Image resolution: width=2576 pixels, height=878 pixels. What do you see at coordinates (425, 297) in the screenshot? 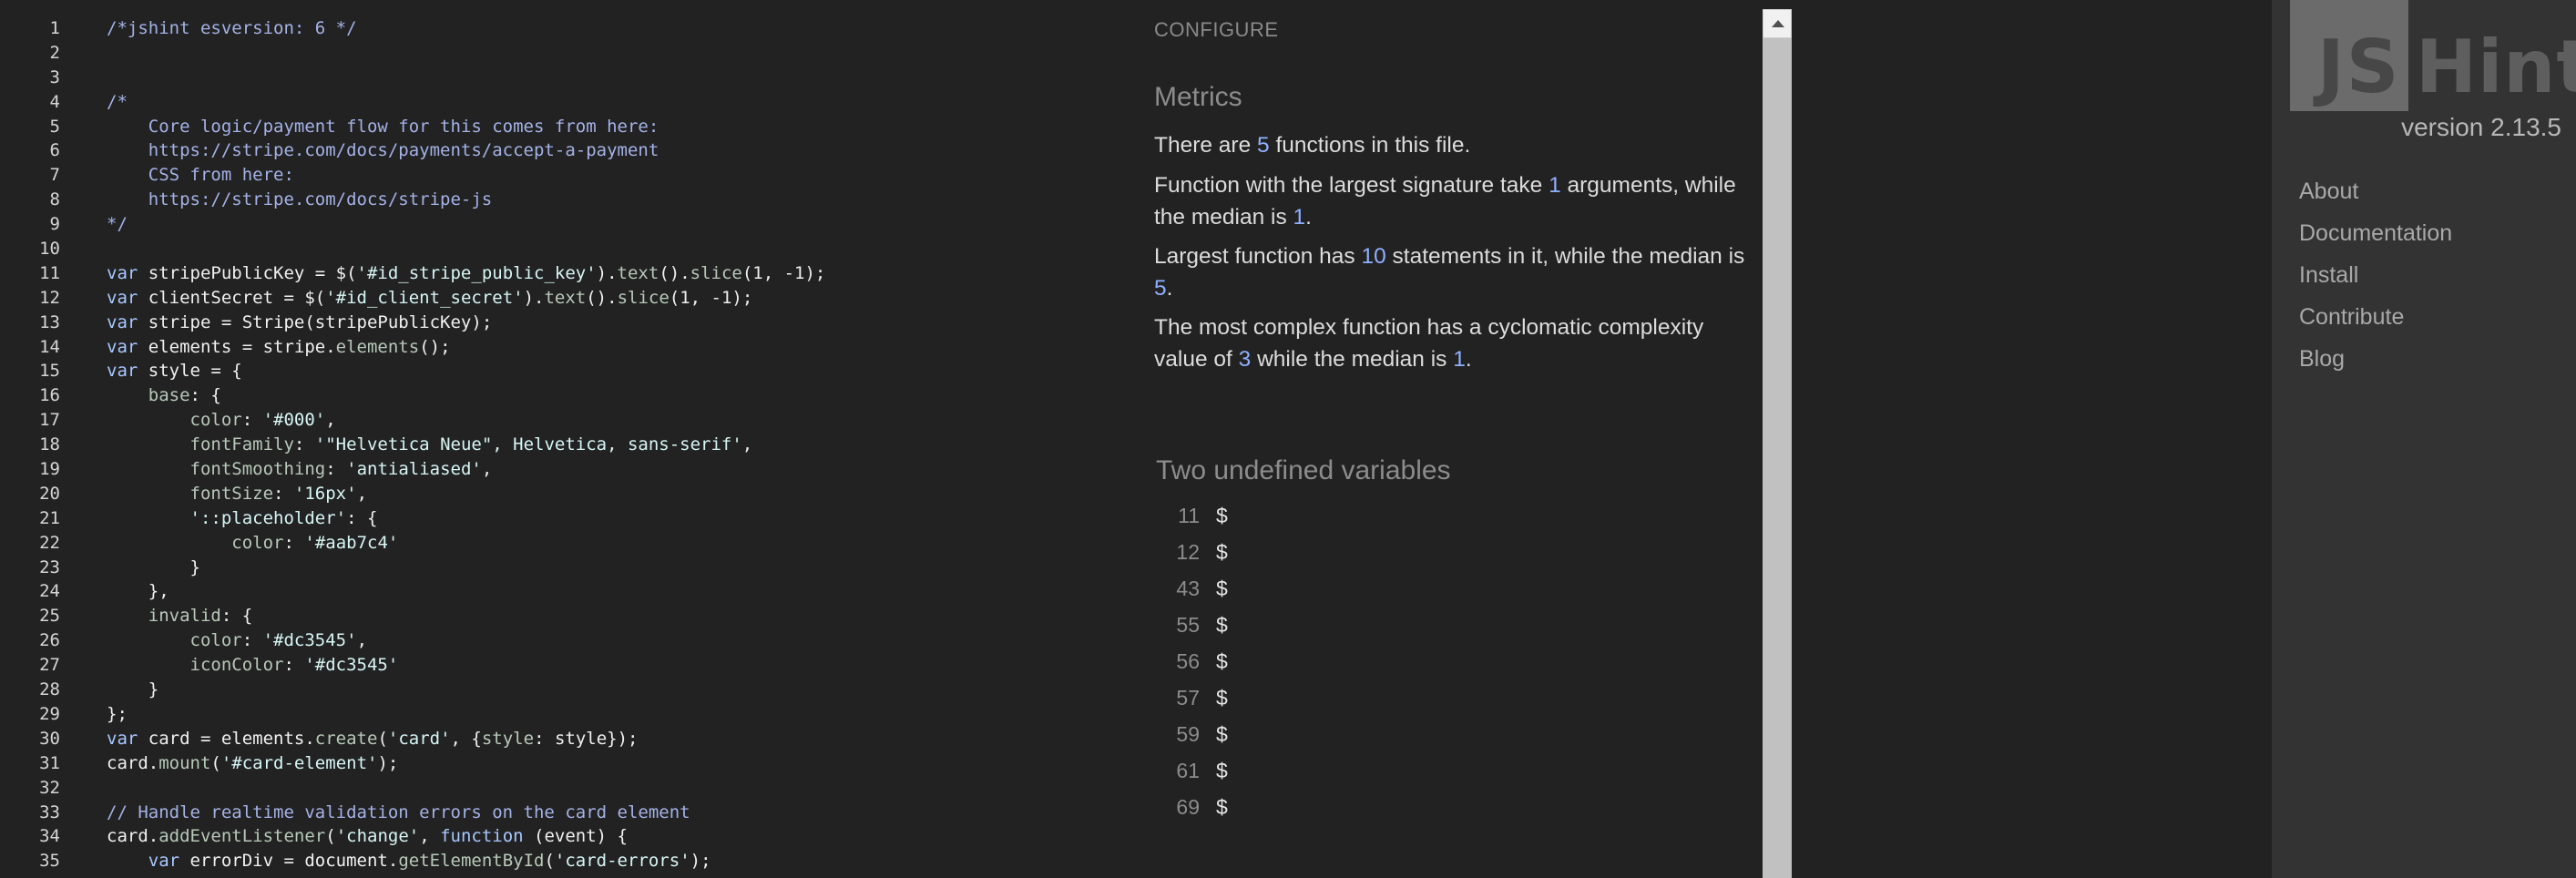
I see `code-token: '#id_client_secret'` at bounding box center [425, 297].